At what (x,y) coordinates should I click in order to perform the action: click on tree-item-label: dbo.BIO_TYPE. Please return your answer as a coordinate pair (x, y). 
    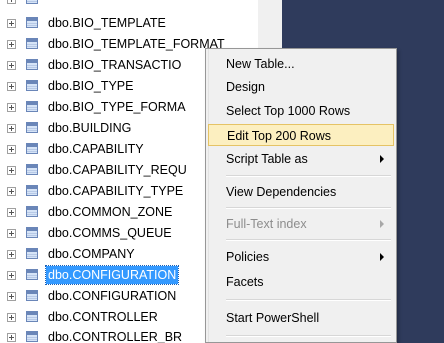
    Looking at the image, I should click on (90, 86).